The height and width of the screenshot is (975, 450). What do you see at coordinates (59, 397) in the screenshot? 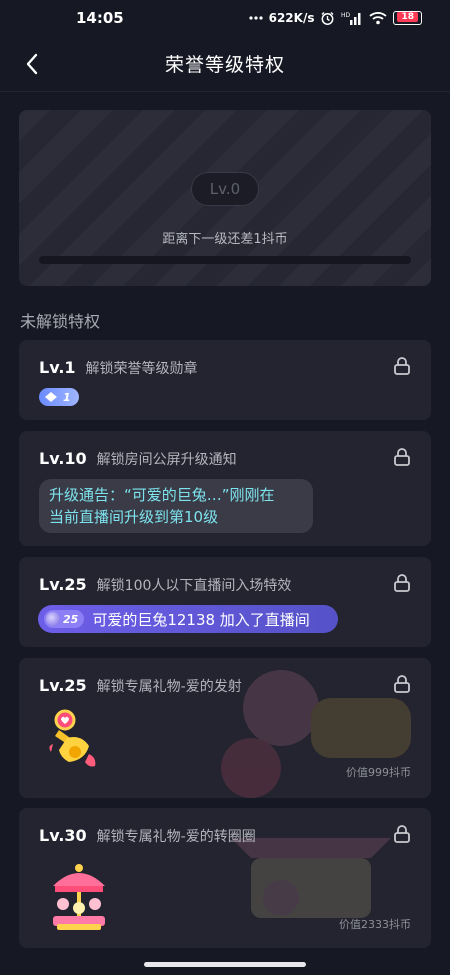
I see `honor-badge: 1` at bounding box center [59, 397].